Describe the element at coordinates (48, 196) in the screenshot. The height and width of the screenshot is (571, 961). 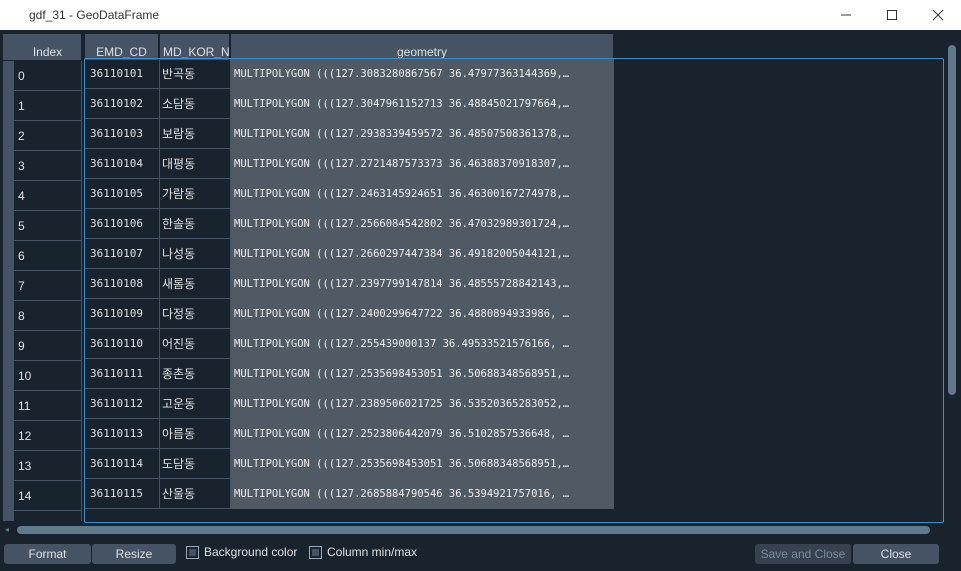
I see `row-index: 4` at that location.